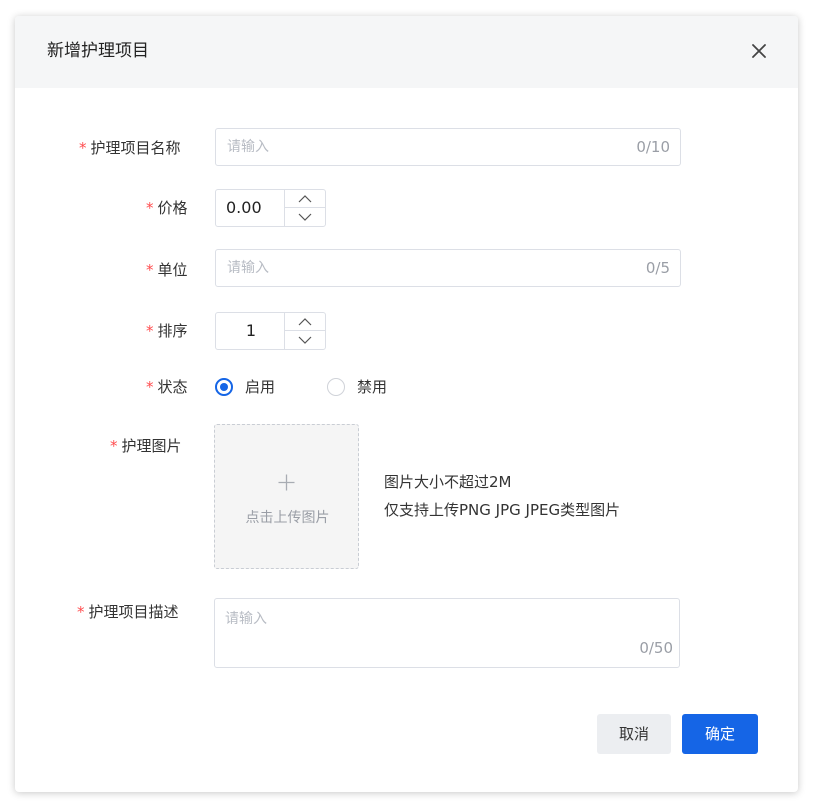 This screenshot has width=813, height=809. Describe the element at coordinates (287, 518) in the screenshot. I see `upload-text: 点击上传图片` at that location.